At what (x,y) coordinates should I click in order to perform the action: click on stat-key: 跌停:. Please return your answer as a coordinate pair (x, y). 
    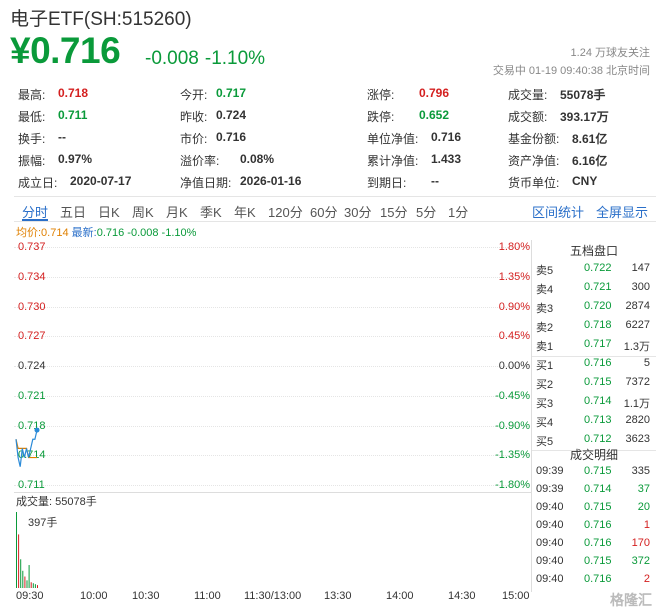
    Looking at the image, I should click on (381, 117).